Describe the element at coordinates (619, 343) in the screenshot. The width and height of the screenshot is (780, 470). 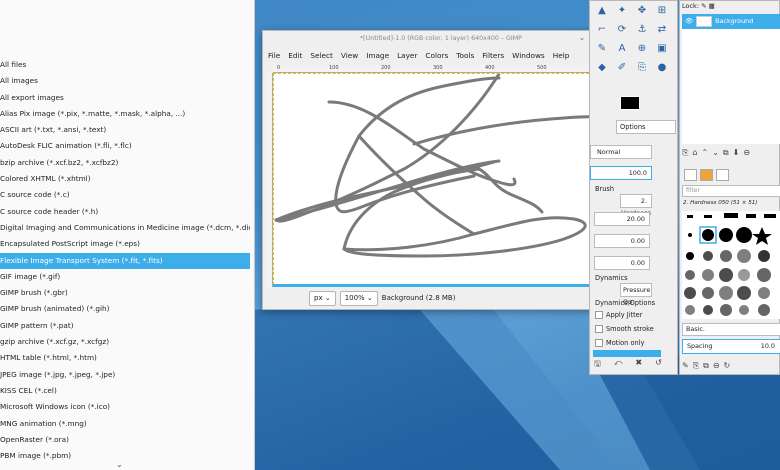
I see `motion-only-option: Motion only` at that location.